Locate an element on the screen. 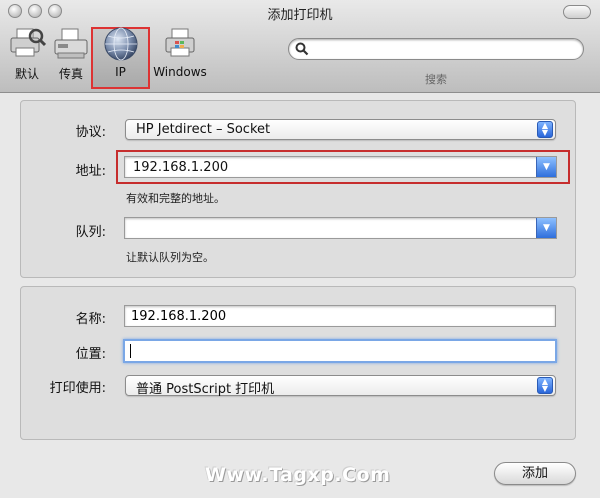  print-using-value: 普通 PostScript 打印机 is located at coordinates (205, 389).